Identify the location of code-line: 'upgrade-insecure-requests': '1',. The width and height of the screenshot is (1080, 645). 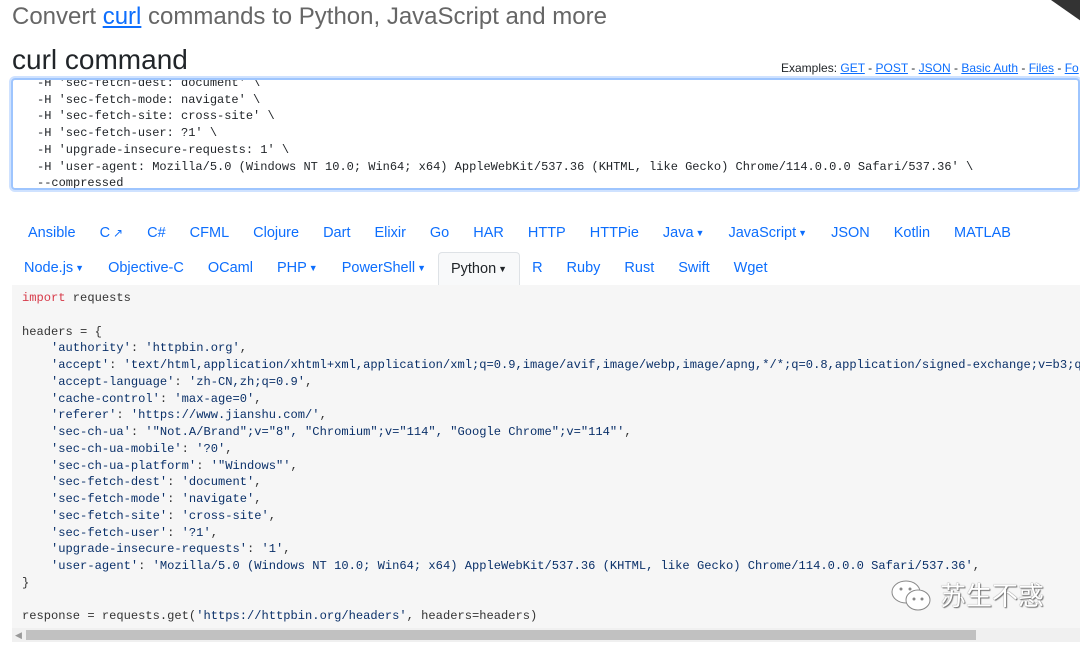
(171, 549).